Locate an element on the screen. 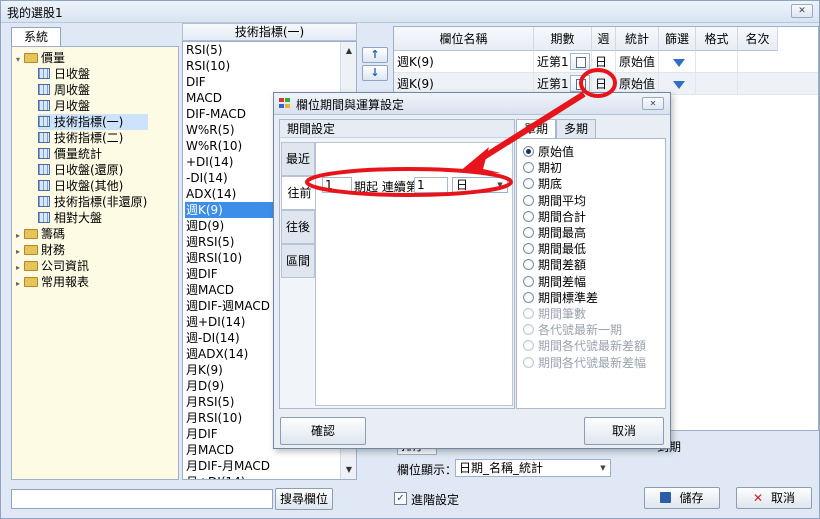  tree-item: 技術指標(非還原) is located at coordinates (92, 202).